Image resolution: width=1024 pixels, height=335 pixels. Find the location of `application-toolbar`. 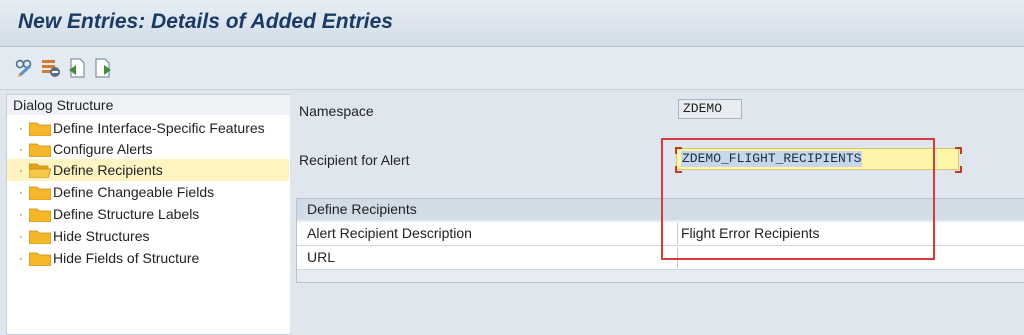

application-toolbar is located at coordinates (512, 68).